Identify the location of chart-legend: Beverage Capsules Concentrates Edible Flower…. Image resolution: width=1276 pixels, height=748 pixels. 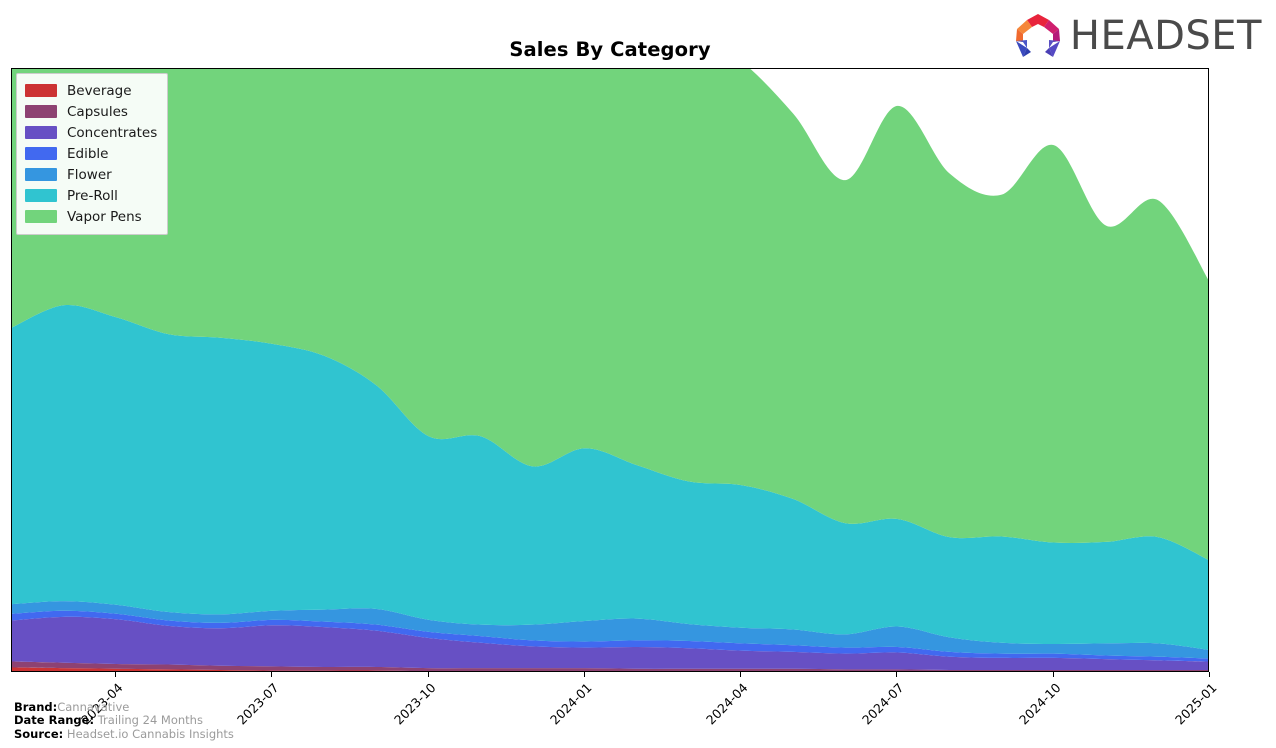
(92, 154).